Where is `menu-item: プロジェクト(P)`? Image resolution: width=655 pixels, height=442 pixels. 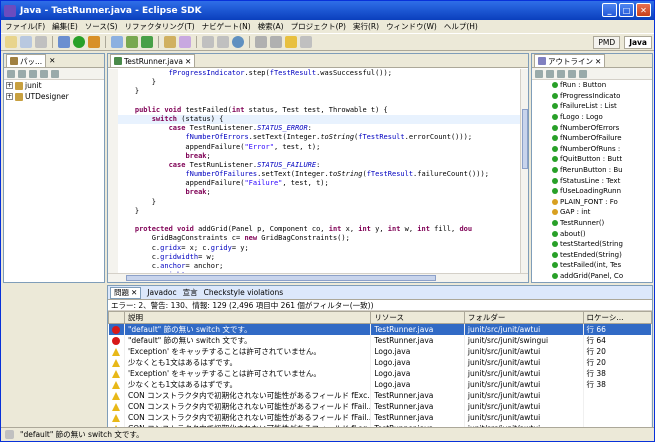 menu-item: プロジェクト(P) is located at coordinates (318, 26).